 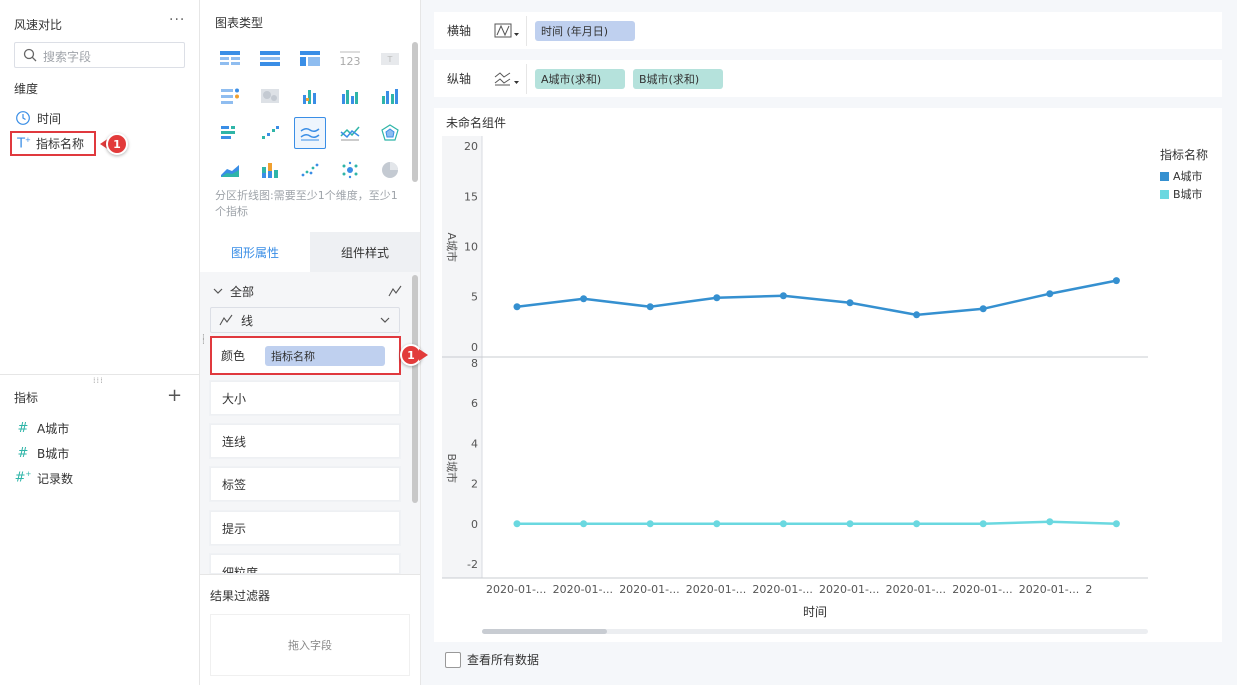 I want to click on all-marks-header: 全部, so click(x=307, y=291).